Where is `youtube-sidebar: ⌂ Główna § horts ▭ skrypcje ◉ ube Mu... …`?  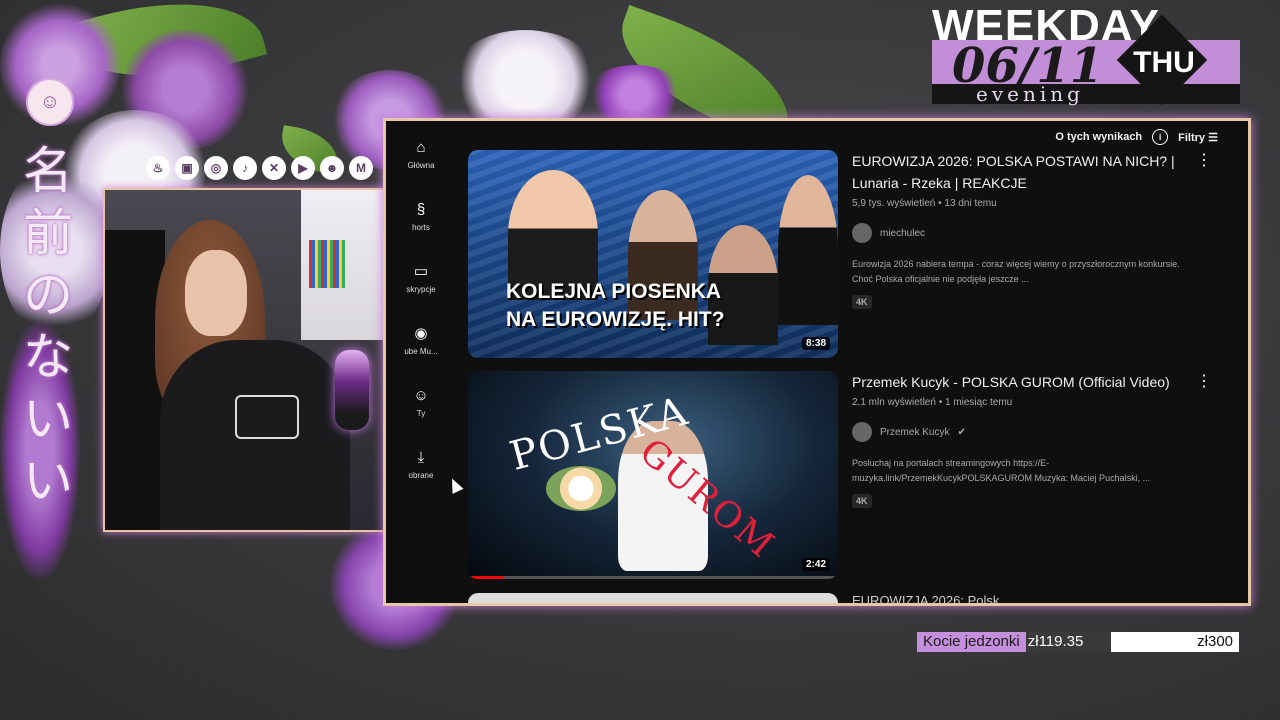
youtube-sidebar: ⌂ Główna § horts ▭ skrypcje ◉ ube Mu... … is located at coordinates (421, 362).